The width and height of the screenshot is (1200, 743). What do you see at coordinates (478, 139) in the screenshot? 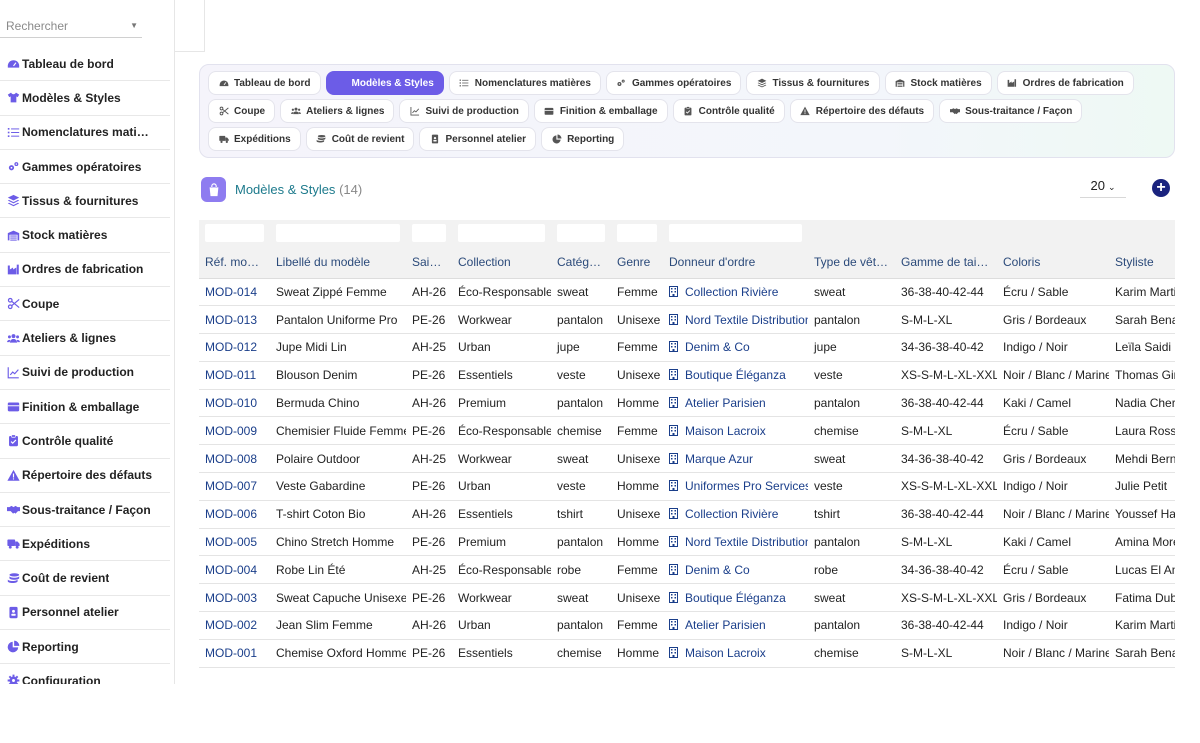
I see `tab-id-badge: Personnel atelier` at bounding box center [478, 139].